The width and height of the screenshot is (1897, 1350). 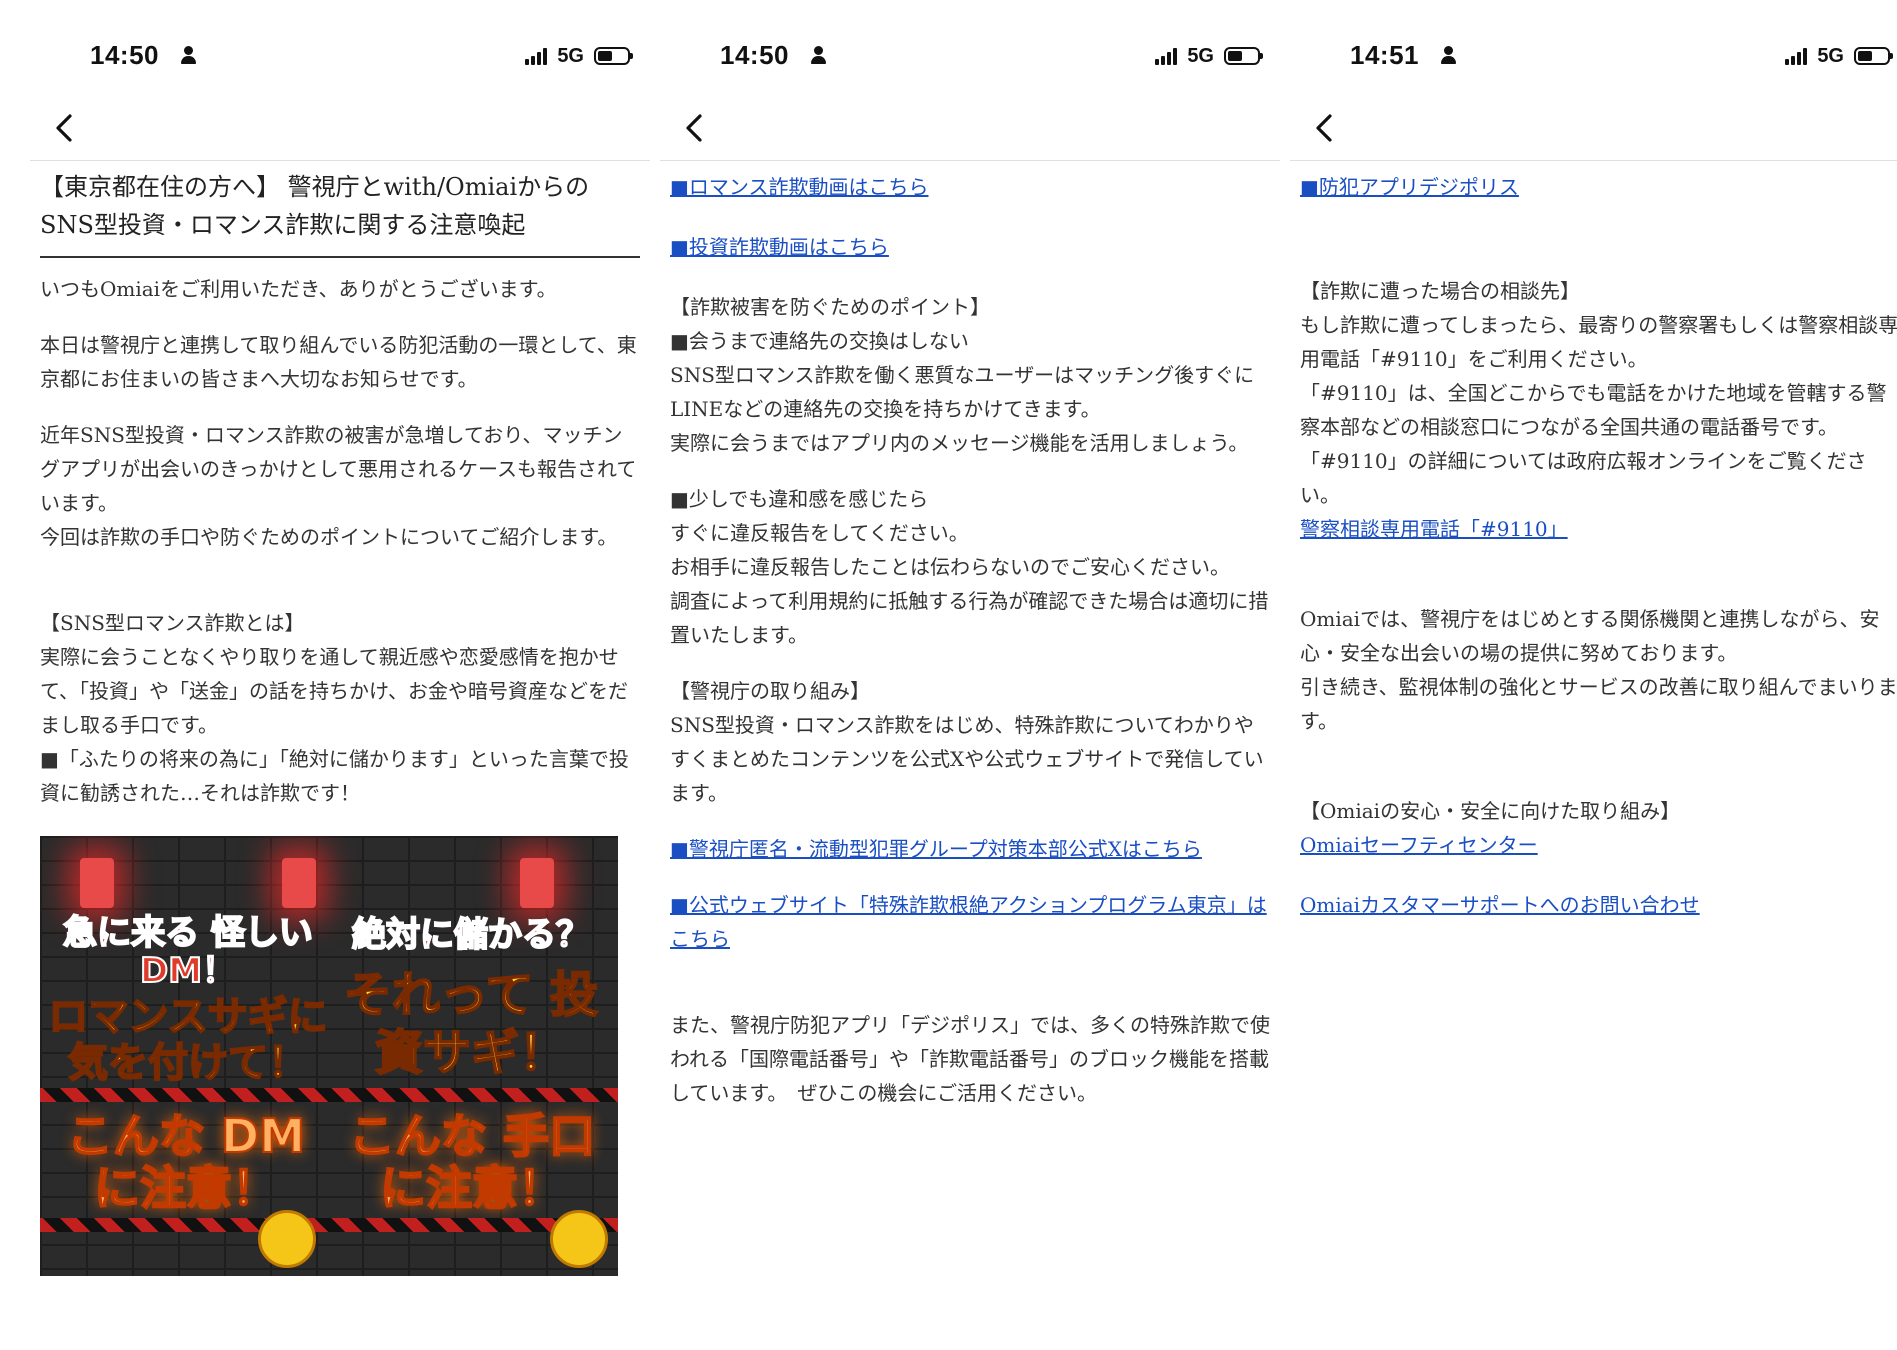 What do you see at coordinates (471, 1024) in the screenshot?
I see `banner-text-right-mid: それって 投資サギ！` at bounding box center [471, 1024].